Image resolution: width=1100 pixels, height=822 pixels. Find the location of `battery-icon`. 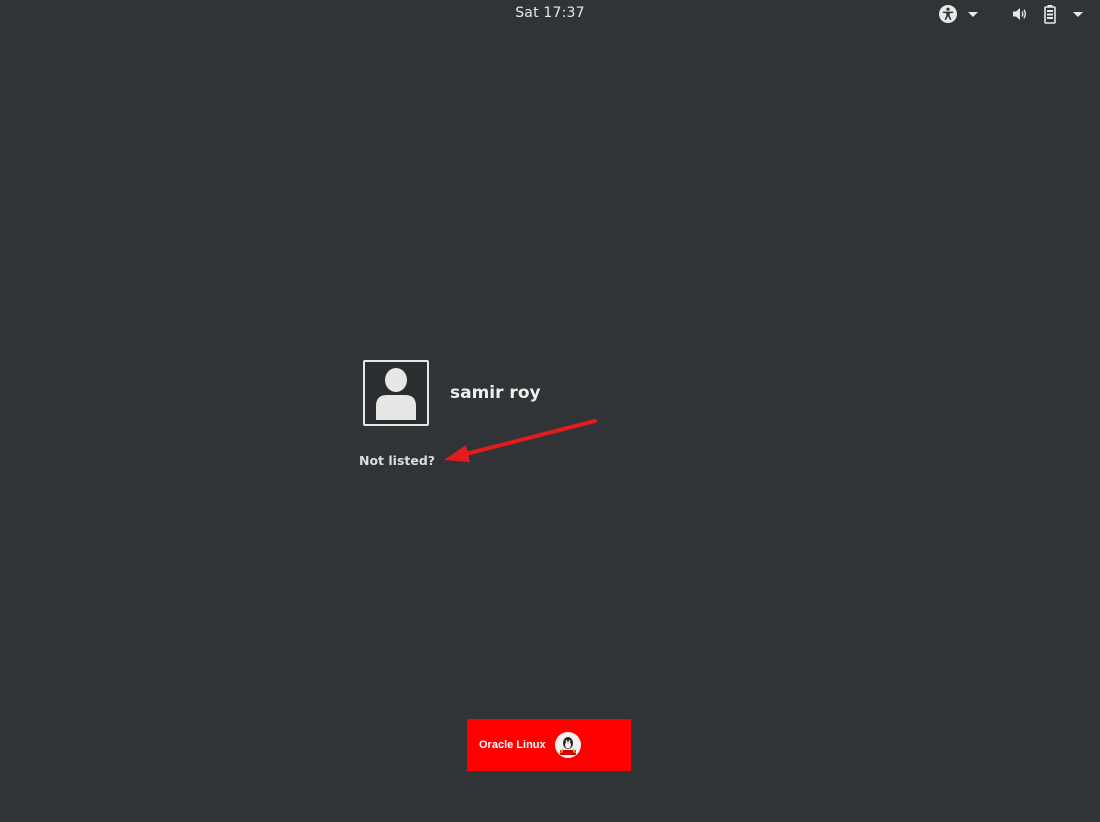

battery-icon is located at coordinates (1050, 14).